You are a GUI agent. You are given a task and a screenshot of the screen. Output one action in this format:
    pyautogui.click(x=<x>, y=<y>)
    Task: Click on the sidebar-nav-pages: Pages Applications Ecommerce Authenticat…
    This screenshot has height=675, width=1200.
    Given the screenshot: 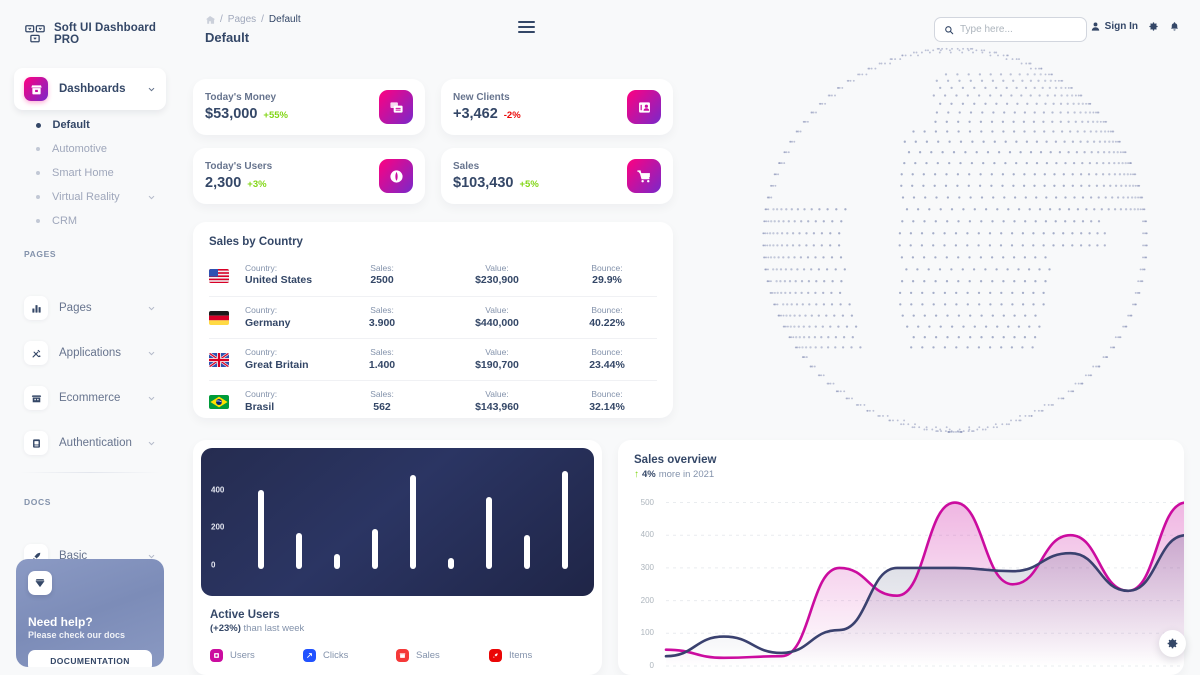 What is the action you would take?
    pyautogui.click(x=90, y=375)
    